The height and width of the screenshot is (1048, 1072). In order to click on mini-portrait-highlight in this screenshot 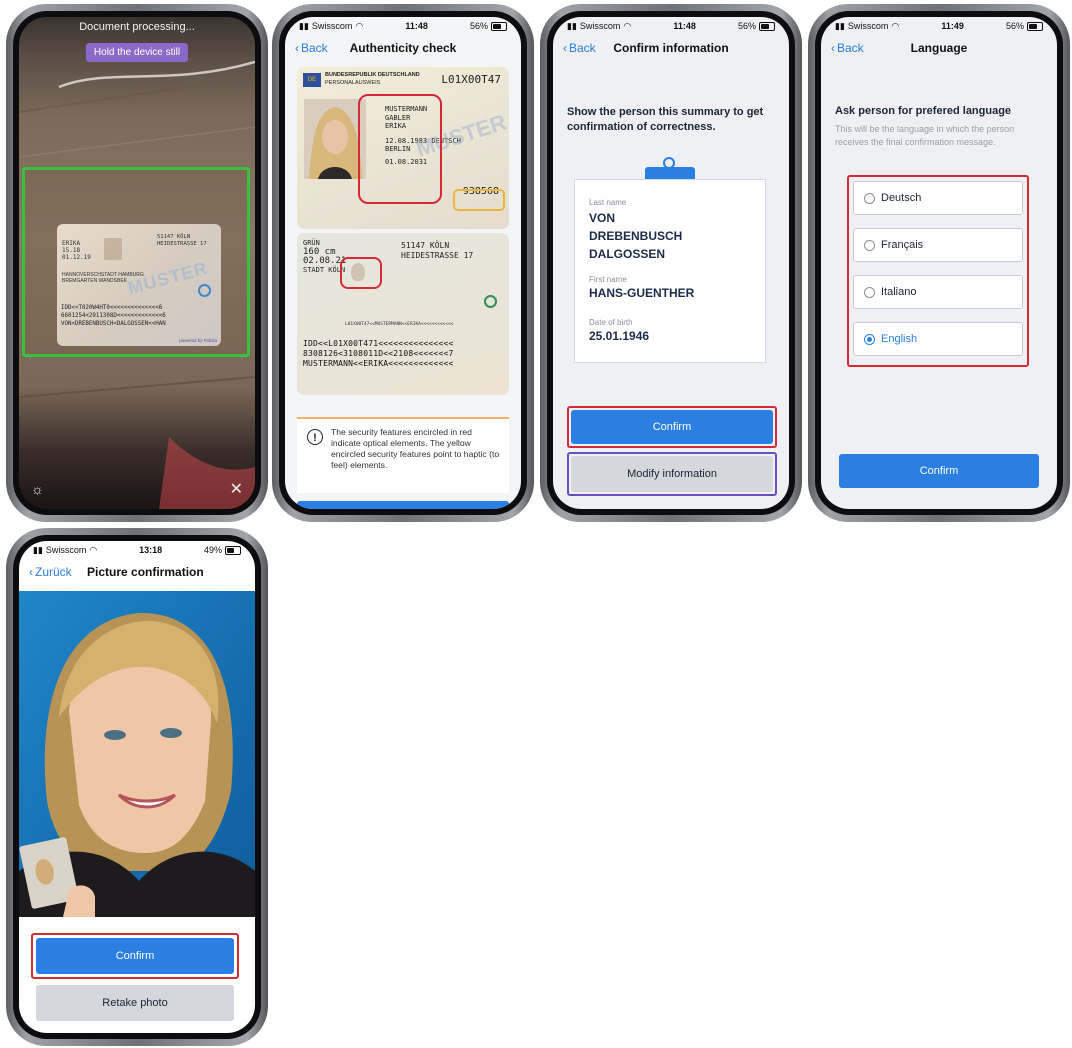, I will do `click(361, 273)`.